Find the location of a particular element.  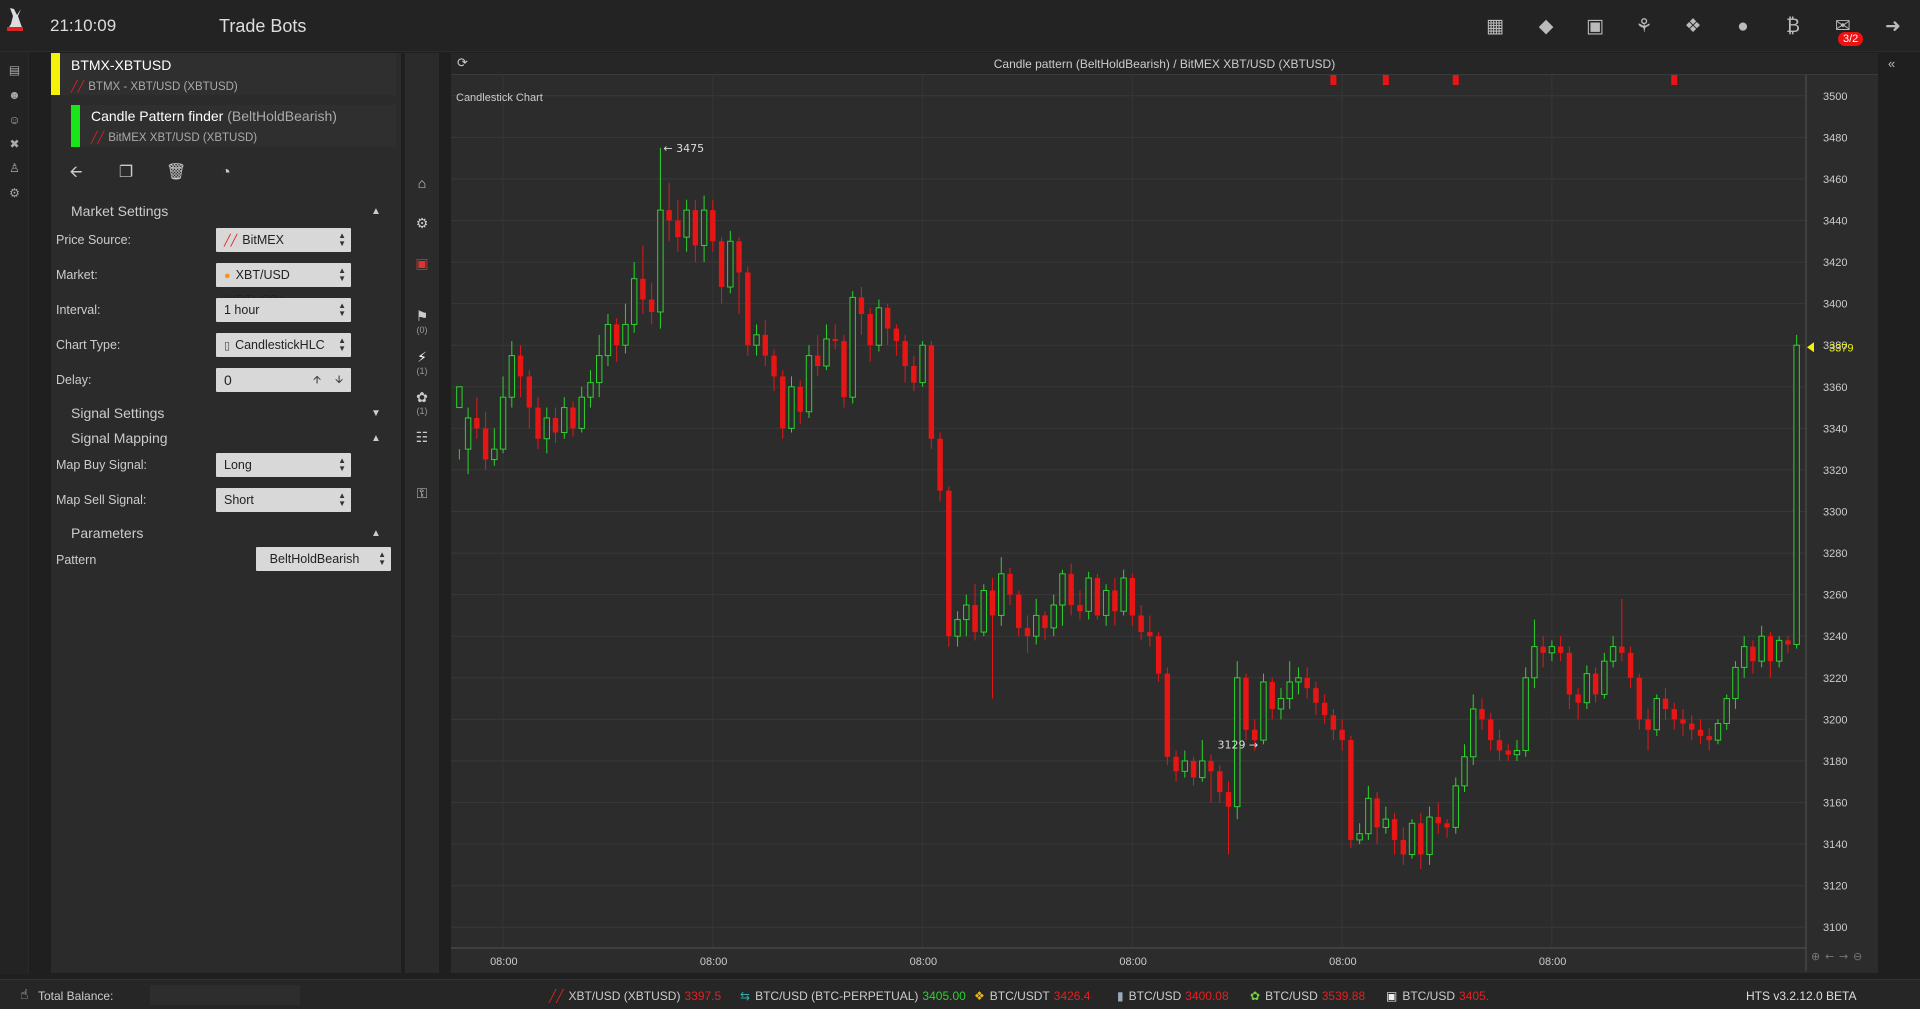

y-tick-label: 3200 is located at coordinates (1835, 720).